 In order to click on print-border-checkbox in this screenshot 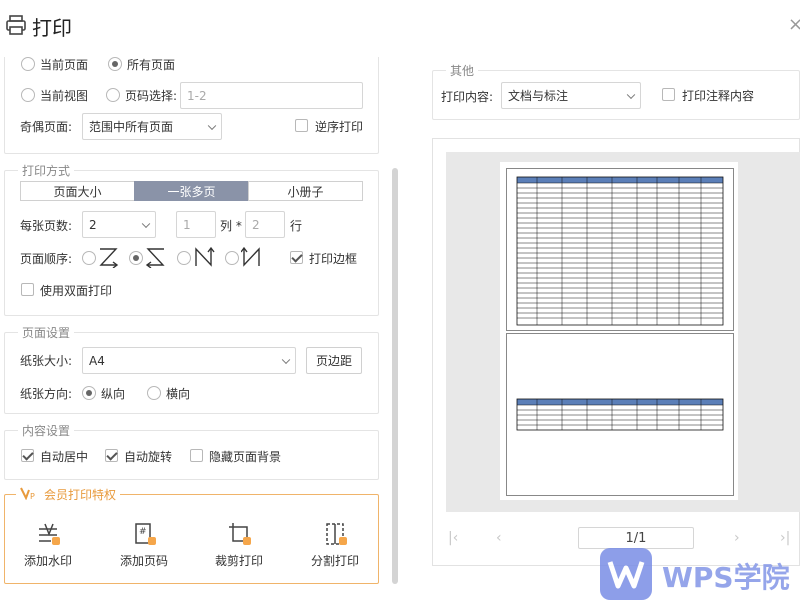, I will do `click(296, 257)`.